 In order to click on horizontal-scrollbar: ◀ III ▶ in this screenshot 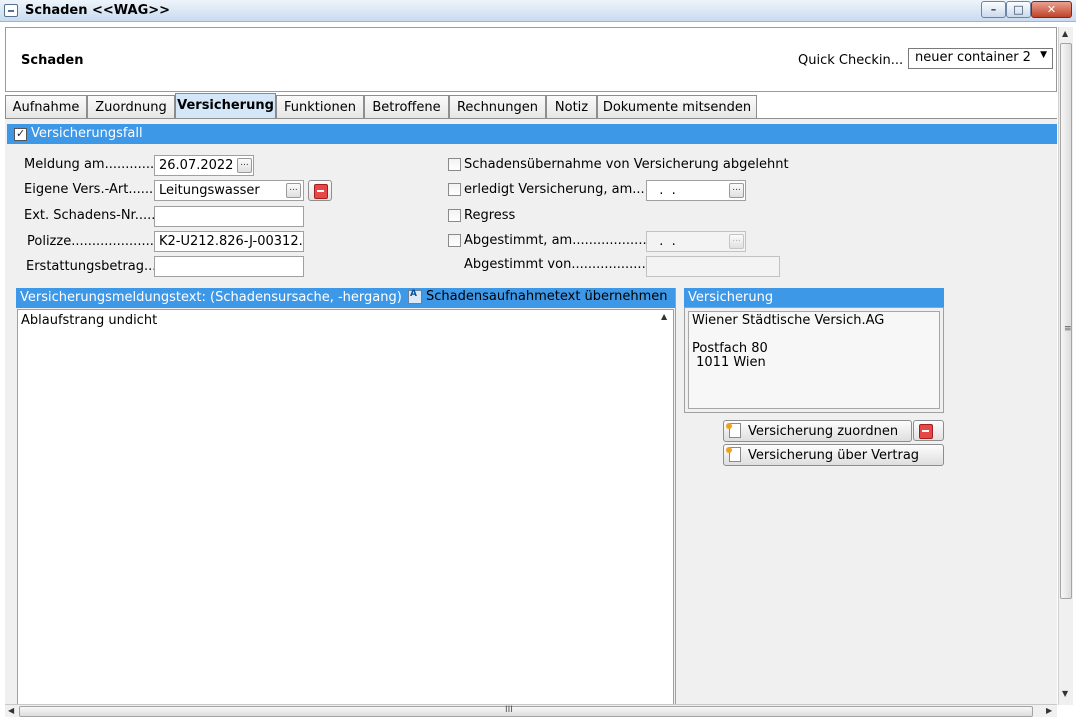, I will do `click(531, 710)`.